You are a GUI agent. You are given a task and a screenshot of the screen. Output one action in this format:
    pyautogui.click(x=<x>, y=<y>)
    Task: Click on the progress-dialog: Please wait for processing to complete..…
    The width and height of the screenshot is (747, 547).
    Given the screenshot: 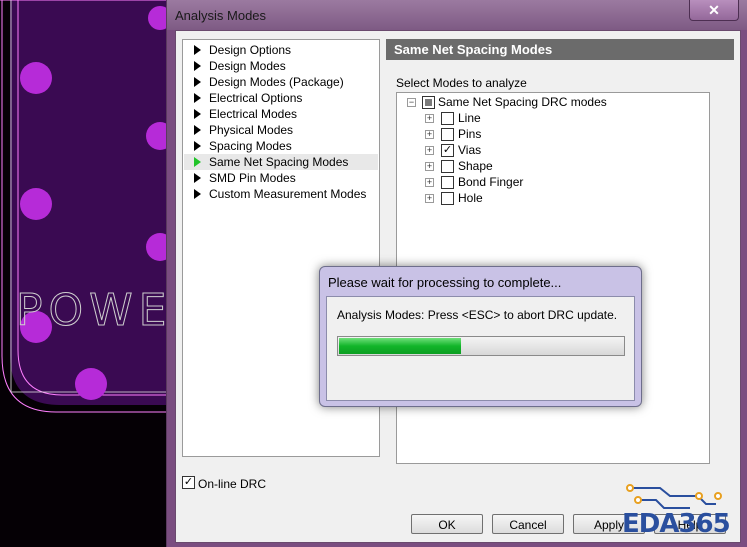 What is the action you would take?
    pyautogui.click(x=480, y=336)
    